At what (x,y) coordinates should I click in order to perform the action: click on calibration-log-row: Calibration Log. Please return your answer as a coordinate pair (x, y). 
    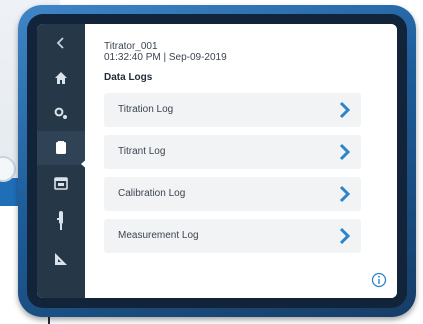
    Looking at the image, I should click on (232, 194).